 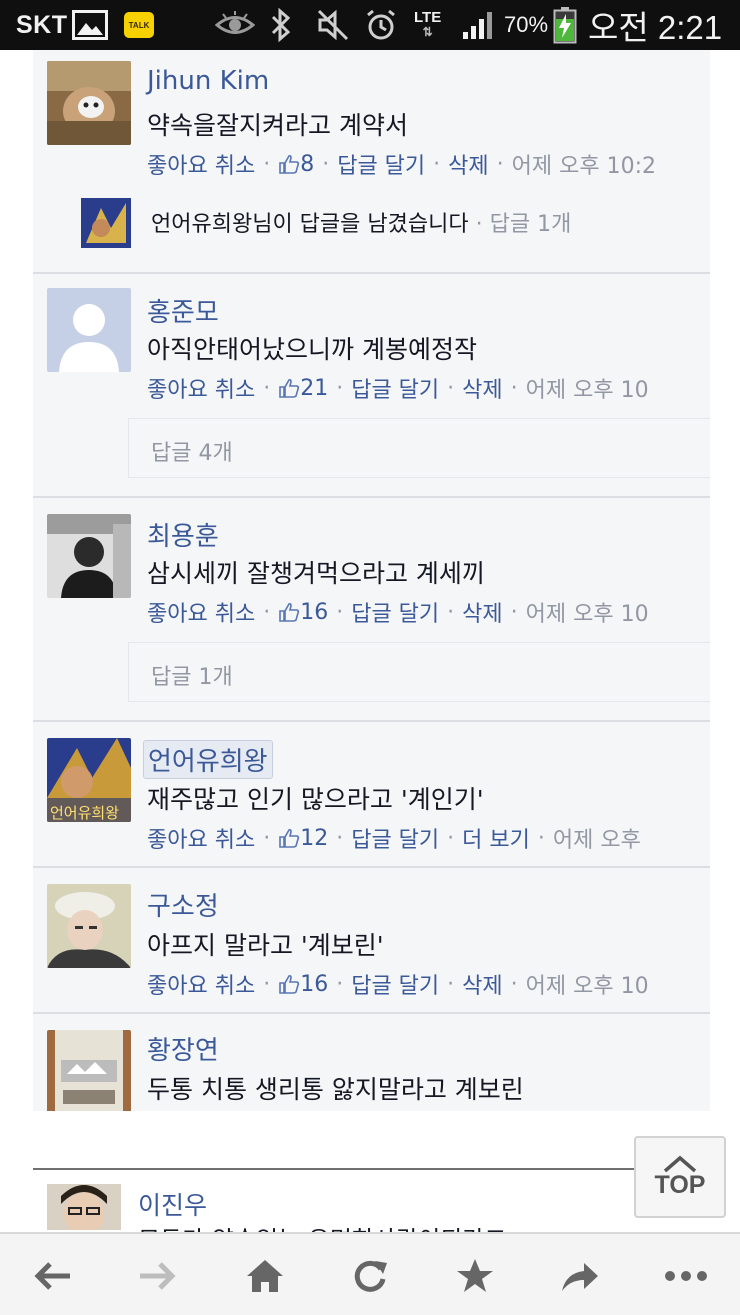 What do you see at coordinates (335, 1089) in the screenshot?
I see `comment-text: 두통 치통 생리통 앓지말라고 계보린` at bounding box center [335, 1089].